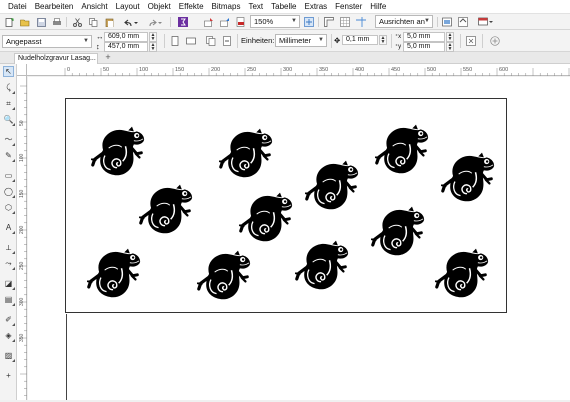  Describe the element at coordinates (424, 47) in the screenshot. I see `duplicate-y-field: 5,0 mm` at that location.